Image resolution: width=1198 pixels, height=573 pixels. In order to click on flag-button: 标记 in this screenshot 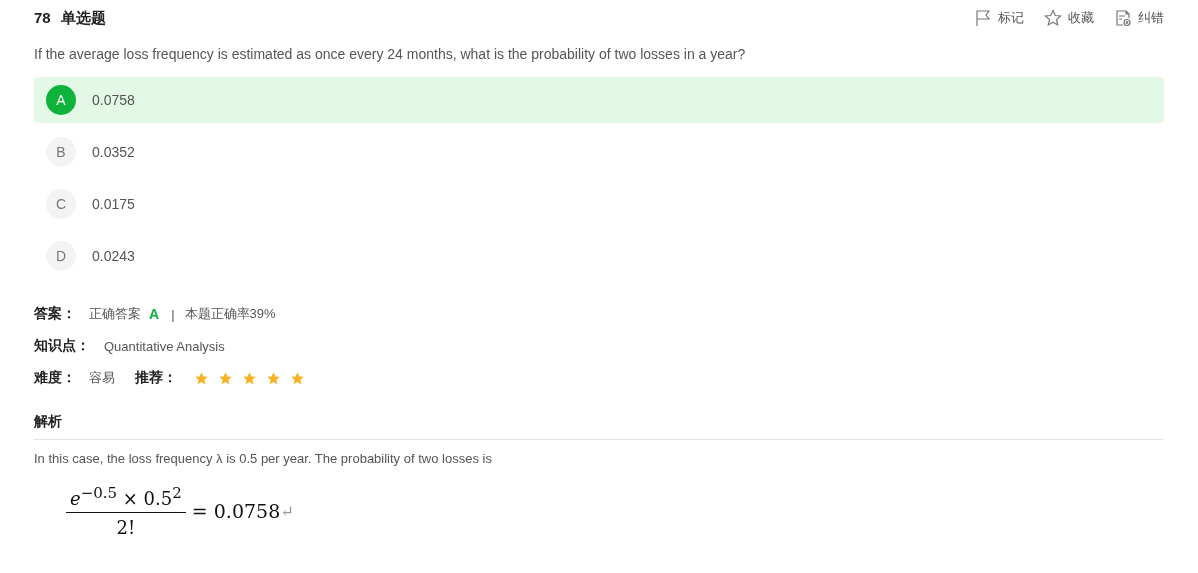, I will do `click(999, 18)`.